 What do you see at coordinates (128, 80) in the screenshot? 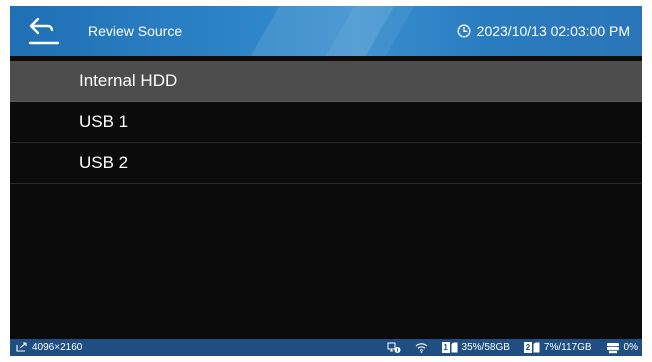
I see `list-item-label: Internal HDD` at bounding box center [128, 80].